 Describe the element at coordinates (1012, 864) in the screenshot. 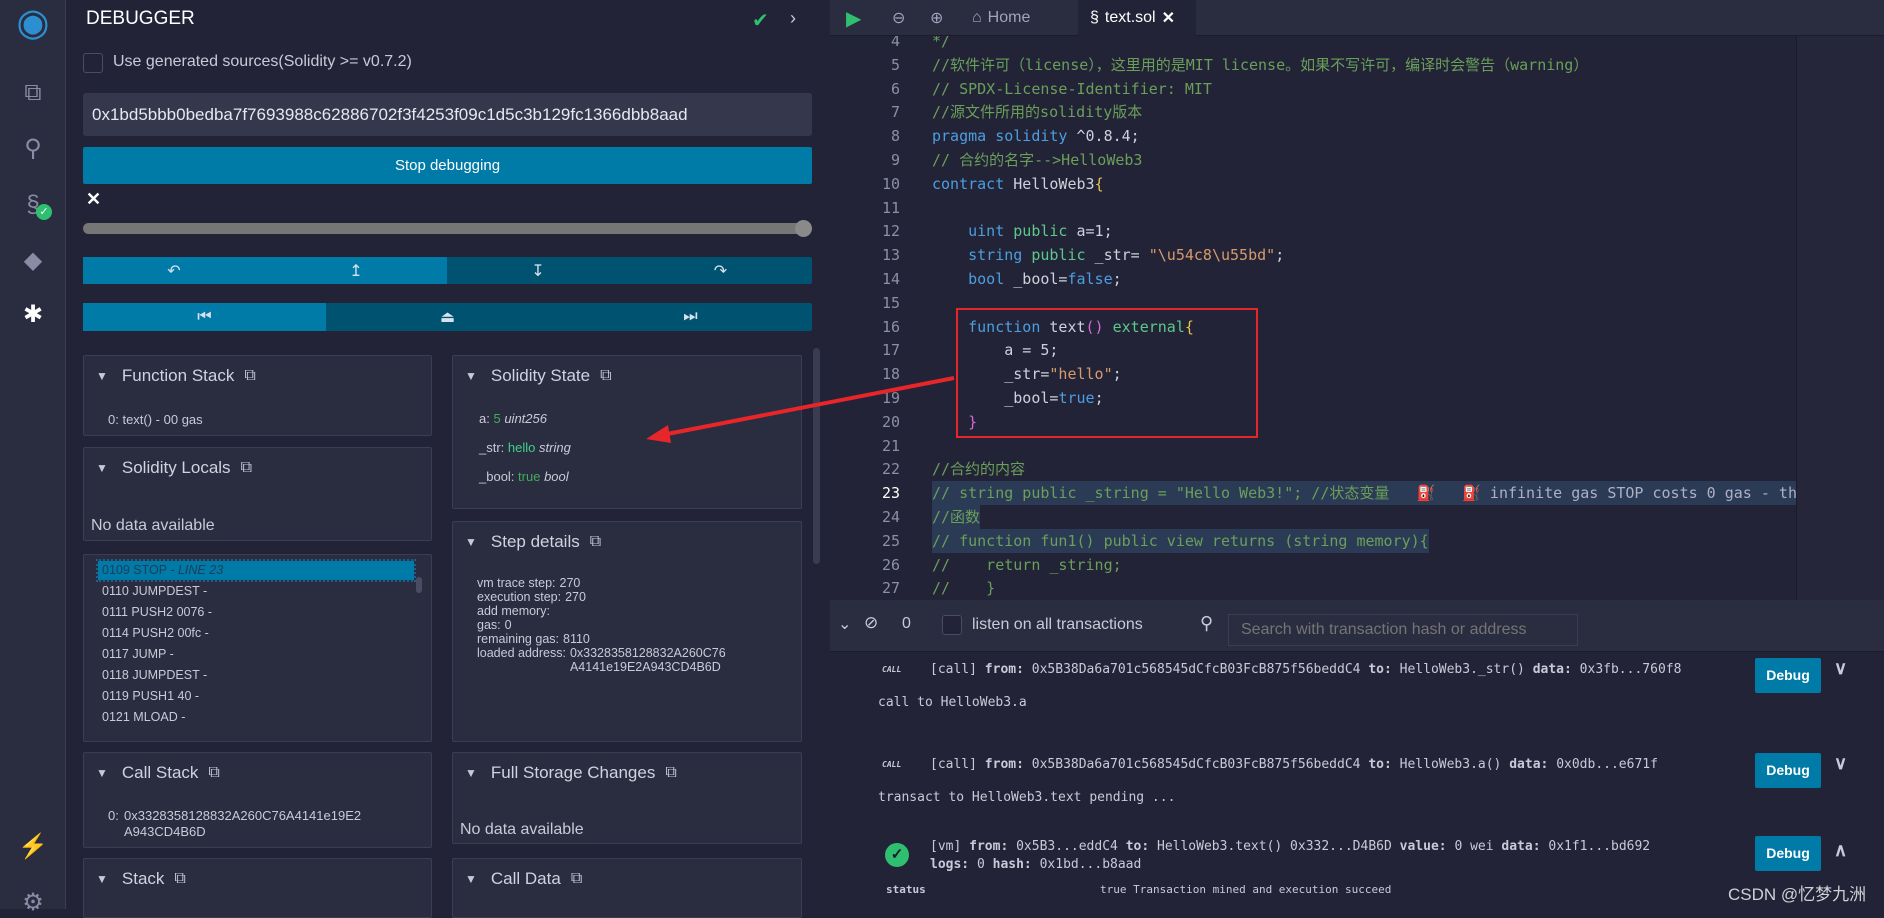

I see `entry-field: hash:` at that location.